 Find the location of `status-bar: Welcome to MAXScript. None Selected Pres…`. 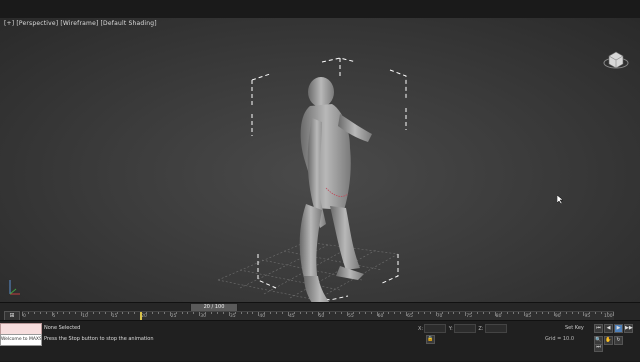

status-bar: Welcome to MAXScript. None Selected Pres… is located at coordinates (320, 340).